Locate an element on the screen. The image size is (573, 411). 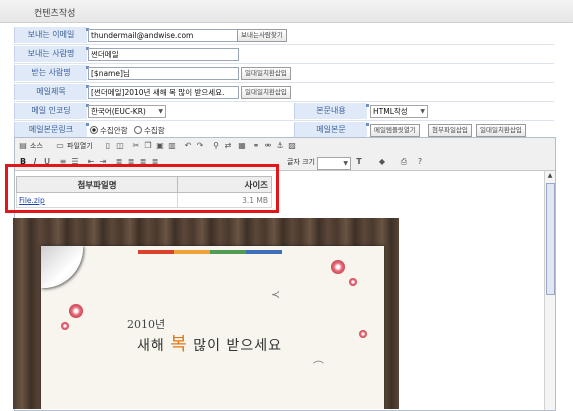
body-replace-button: 일대일치환삽입 is located at coordinates (501, 130).